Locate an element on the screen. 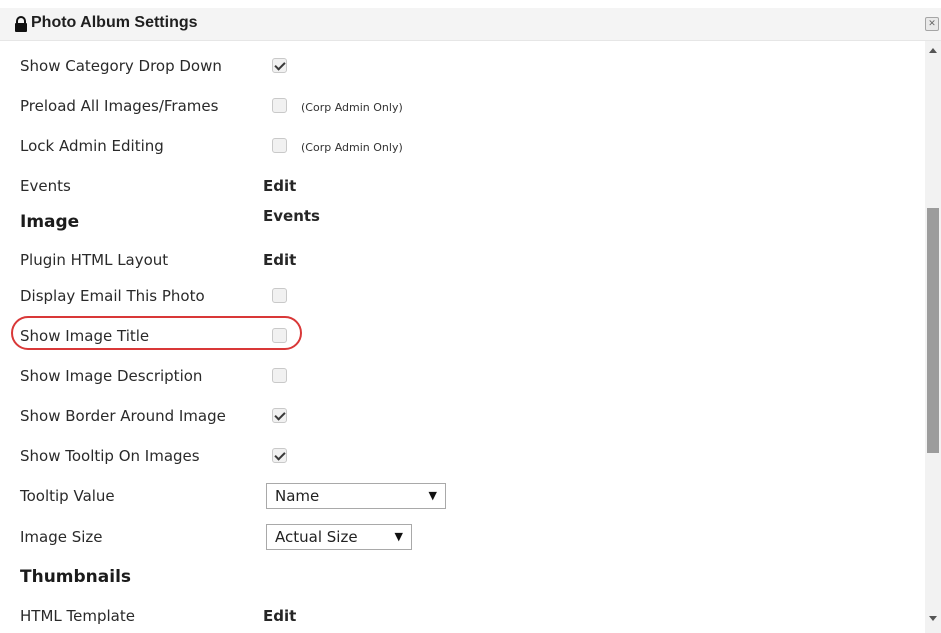 The width and height of the screenshot is (941, 633). setting-label: Lock Admin Editing is located at coordinates (92, 146).